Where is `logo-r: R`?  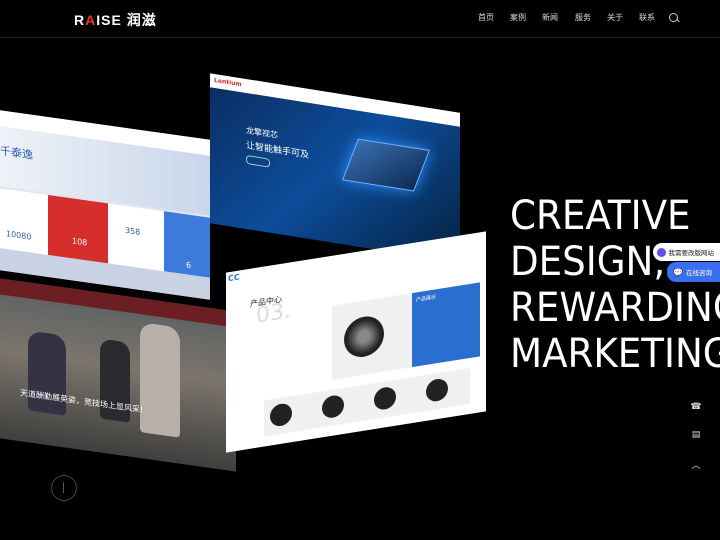 logo-r: R is located at coordinates (80, 20).